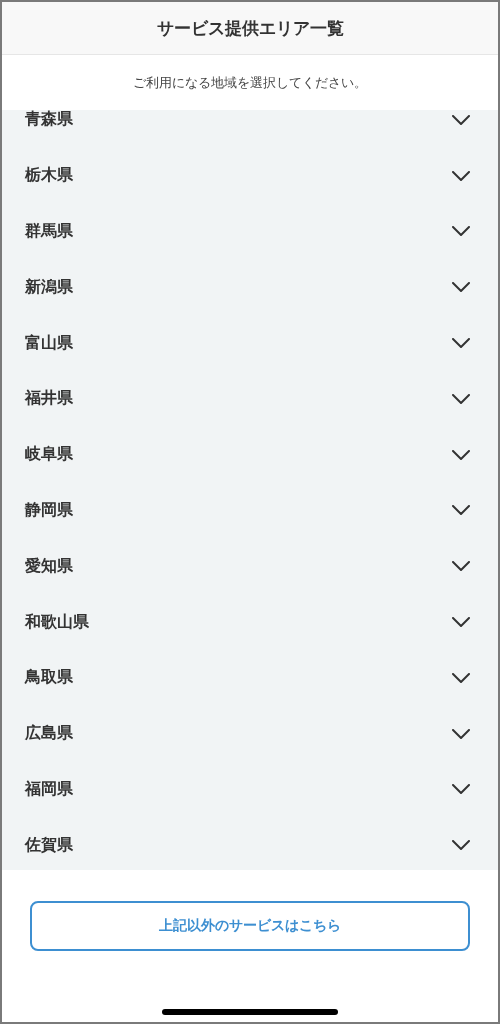 This screenshot has width=500, height=1024. What do you see at coordinates (250, 82) in the screenshot?
I see `instruction-text: ご利用になる地域を選択してください。` at bounding box center [250, 82].